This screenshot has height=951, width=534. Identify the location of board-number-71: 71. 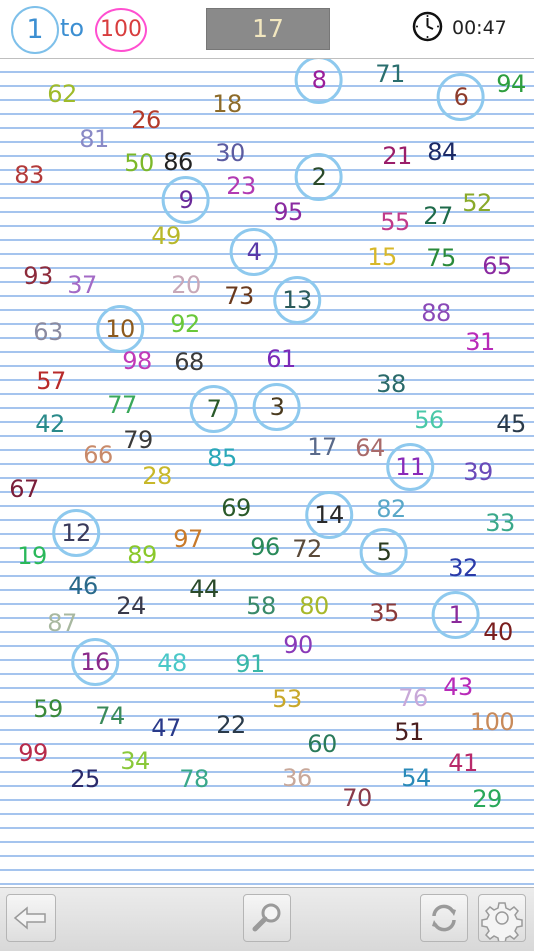
(390, 74).